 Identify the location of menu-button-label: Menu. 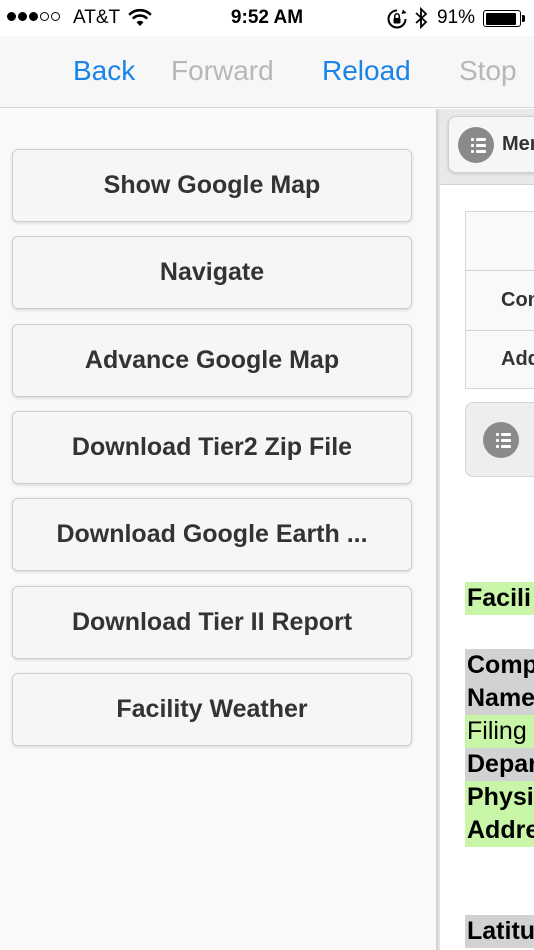
(518, 144).